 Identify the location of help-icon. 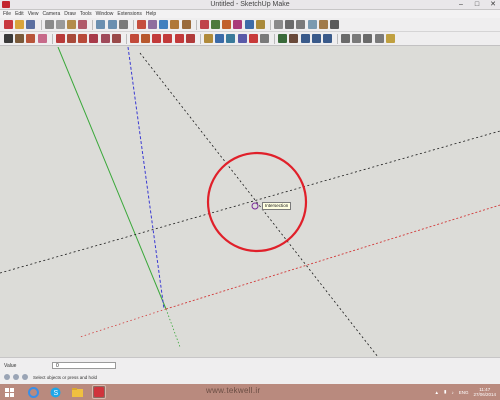
(25, 377).